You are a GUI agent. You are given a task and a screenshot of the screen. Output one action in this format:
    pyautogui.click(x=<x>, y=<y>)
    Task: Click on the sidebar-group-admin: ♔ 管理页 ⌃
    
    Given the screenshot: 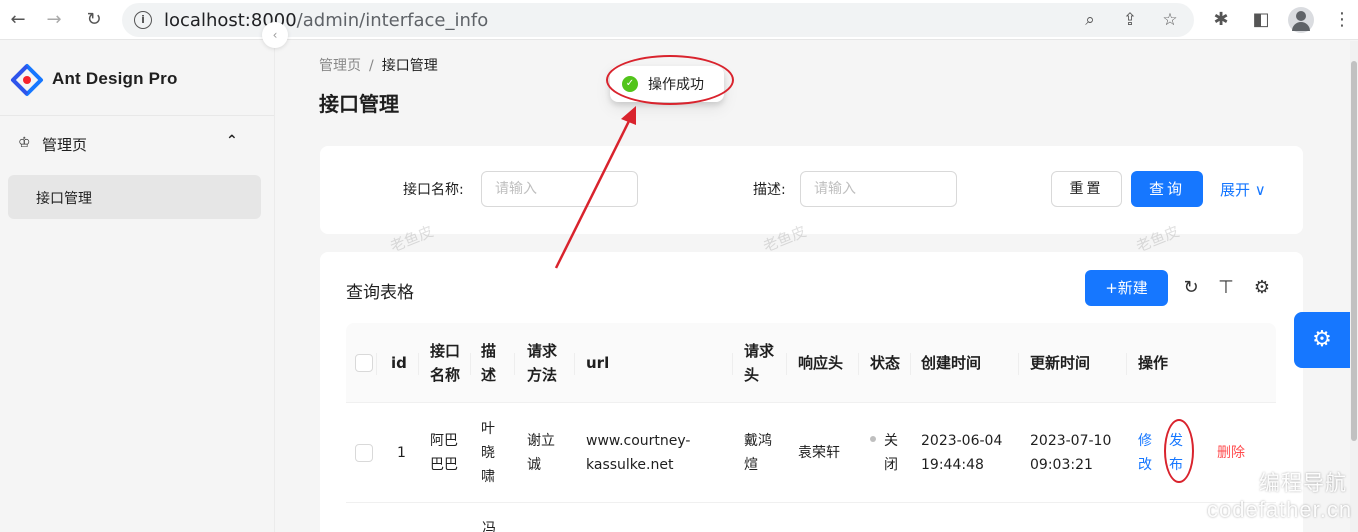 What is the action you would take?
    pyautogui.click(x=137, y=145)
    